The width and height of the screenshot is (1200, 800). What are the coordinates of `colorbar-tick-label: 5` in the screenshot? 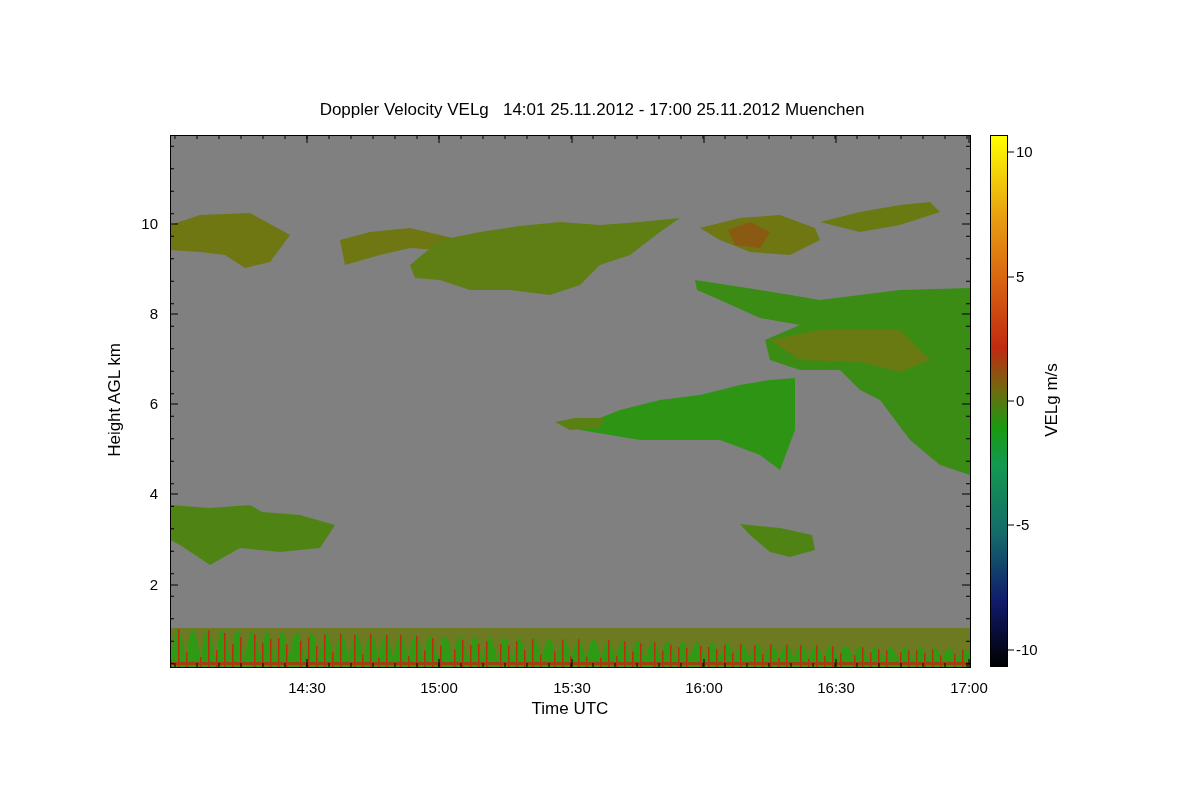 It's located at (1020, 276).